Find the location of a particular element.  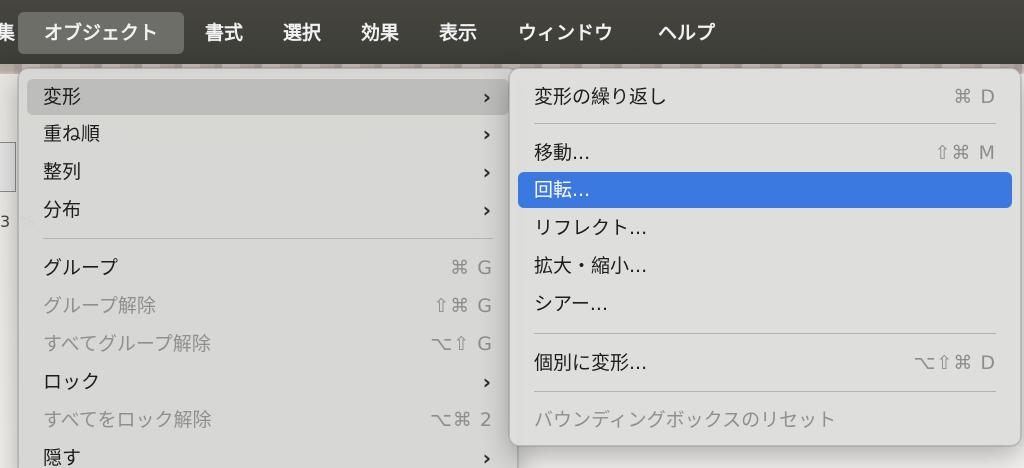

menu-item-distribute: 分布 › is located at coordinates (268, 210).